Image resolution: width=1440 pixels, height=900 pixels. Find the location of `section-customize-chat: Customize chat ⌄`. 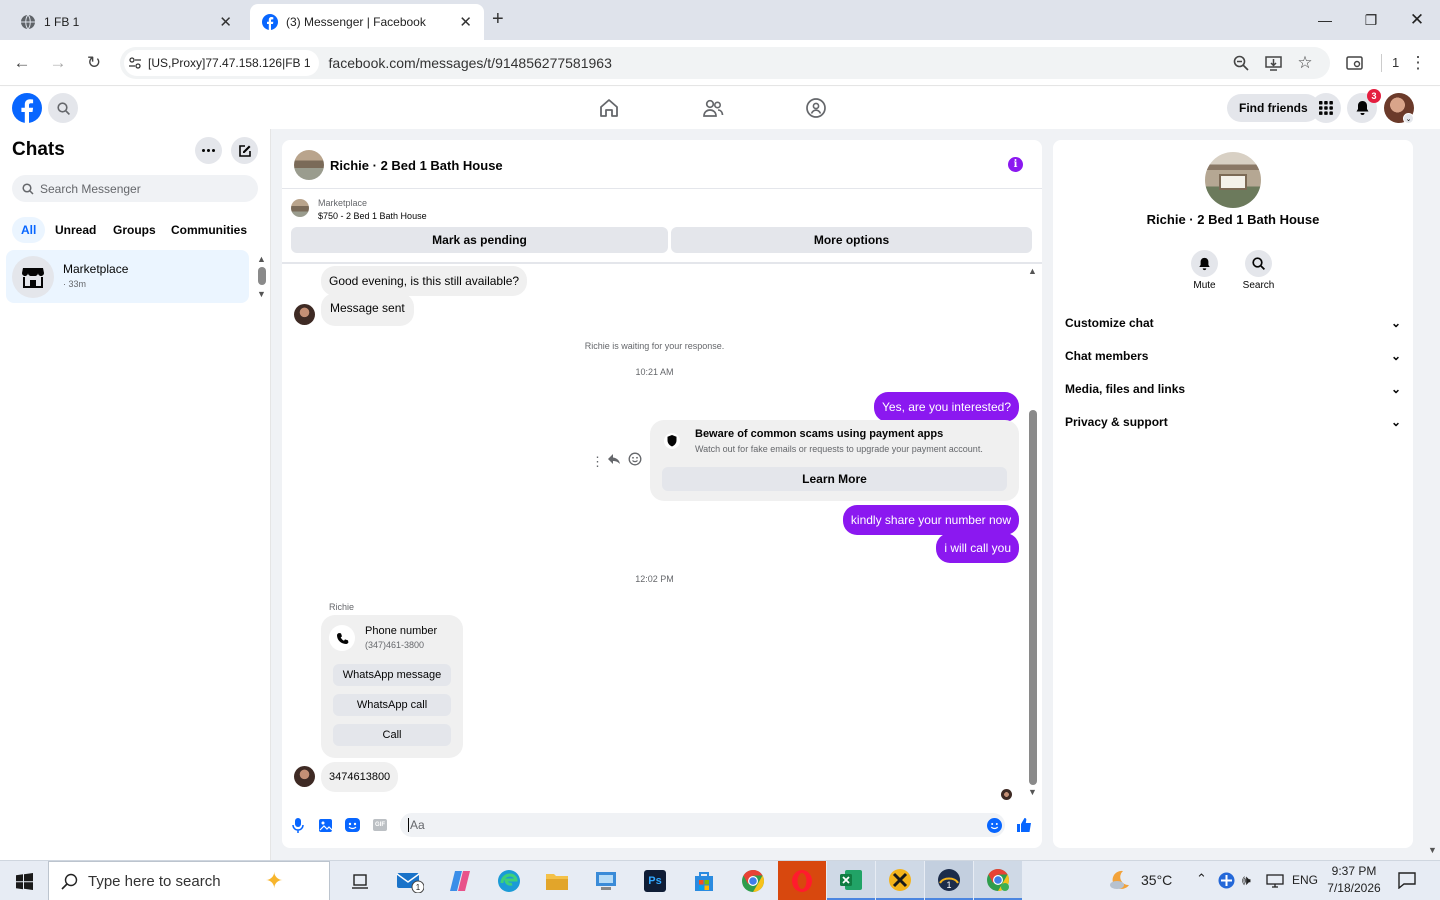

section-customize-chat: Customize chat ⌄ is located at coordinates (1233, 323).